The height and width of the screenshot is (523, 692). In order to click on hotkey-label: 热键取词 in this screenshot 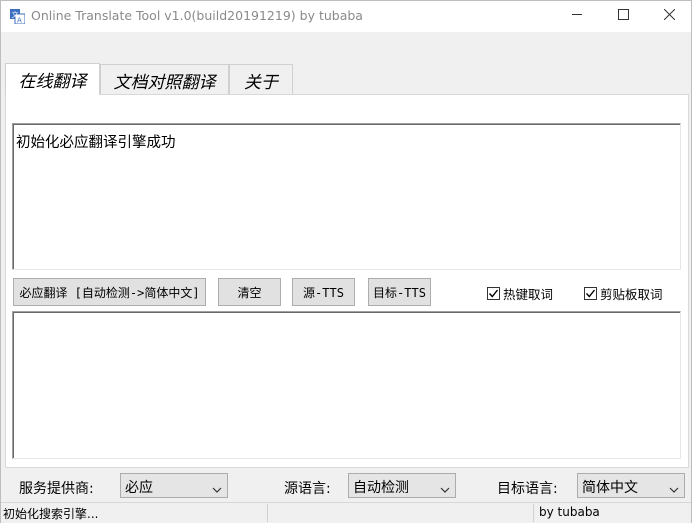, I will do `click(528, 294)`.